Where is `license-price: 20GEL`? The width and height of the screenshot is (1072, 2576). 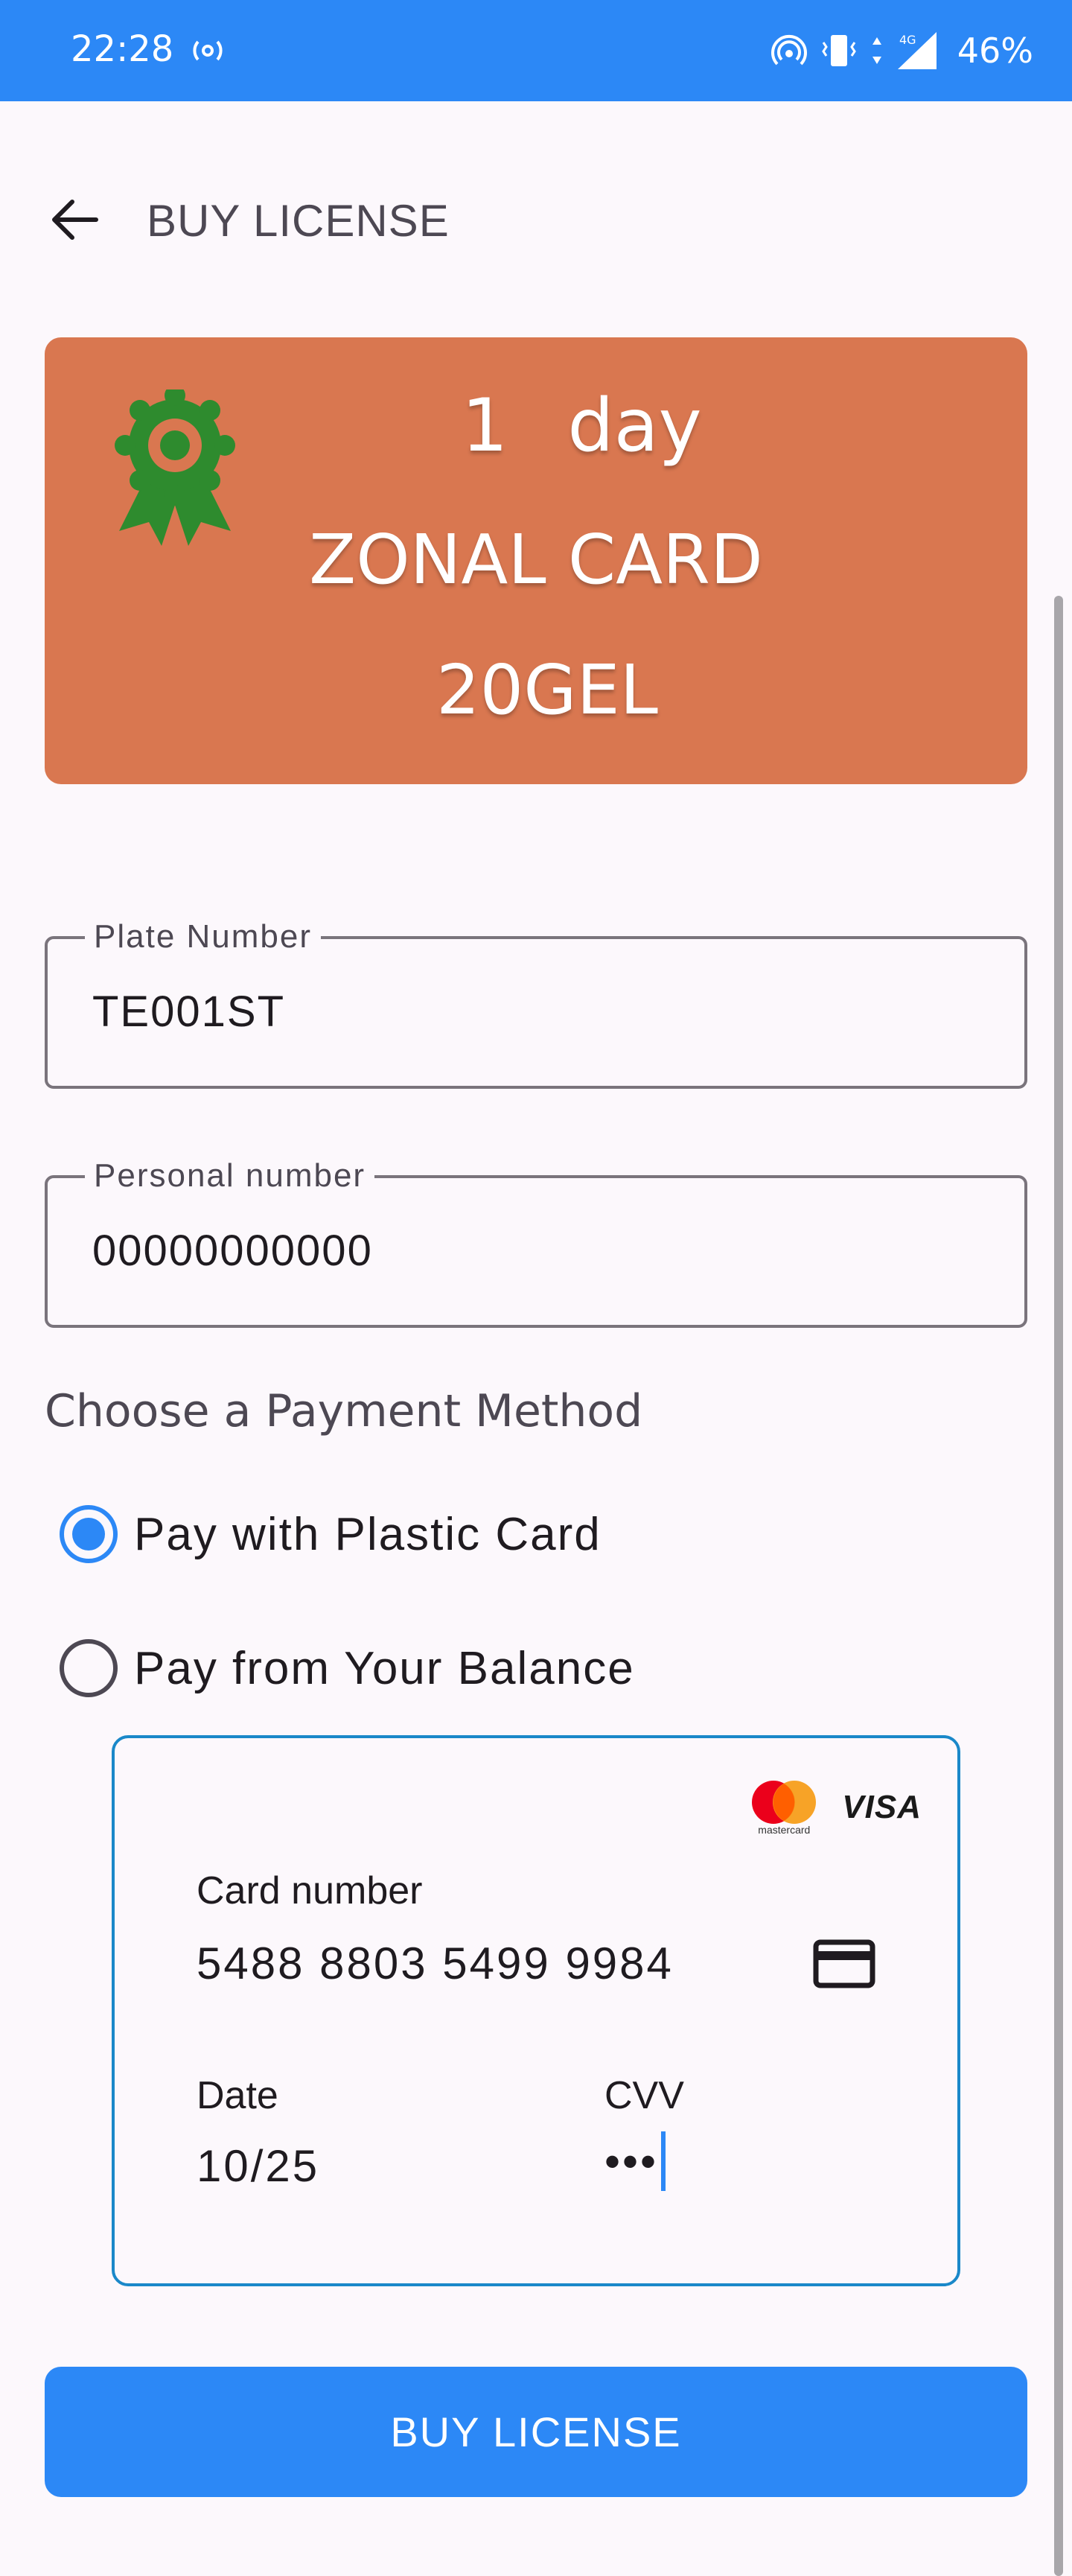
license-price: 20GEL is located at coordinates (547, 690).